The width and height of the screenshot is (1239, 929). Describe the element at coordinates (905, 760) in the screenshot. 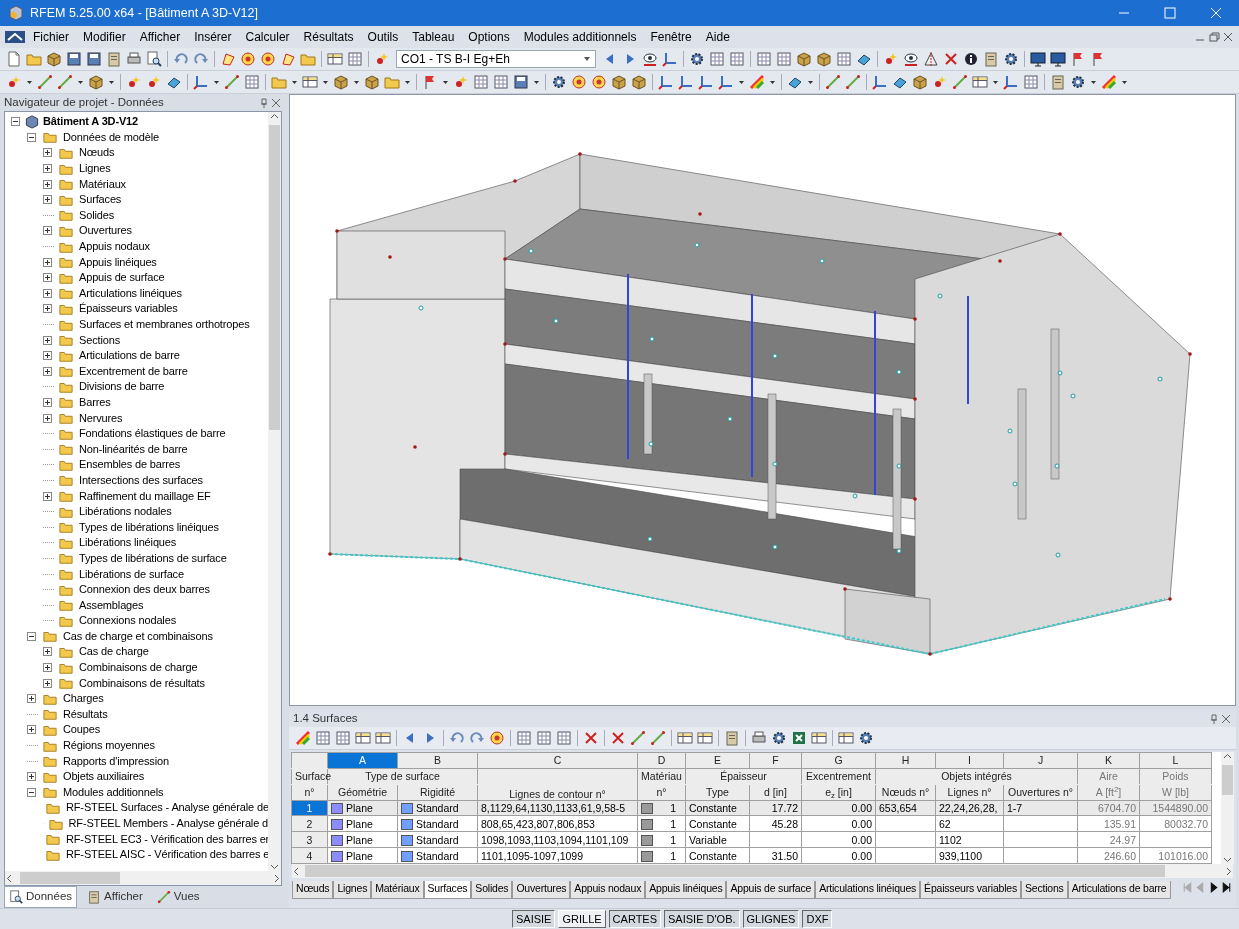

I see `column-letter: H` at that location.